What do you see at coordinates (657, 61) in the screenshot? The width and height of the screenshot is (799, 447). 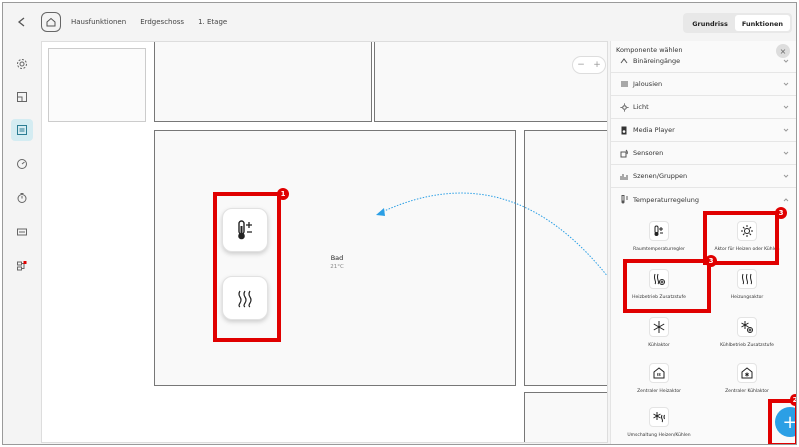 I see `category-label: Binäreingänge` at bounding box center [657, 61].